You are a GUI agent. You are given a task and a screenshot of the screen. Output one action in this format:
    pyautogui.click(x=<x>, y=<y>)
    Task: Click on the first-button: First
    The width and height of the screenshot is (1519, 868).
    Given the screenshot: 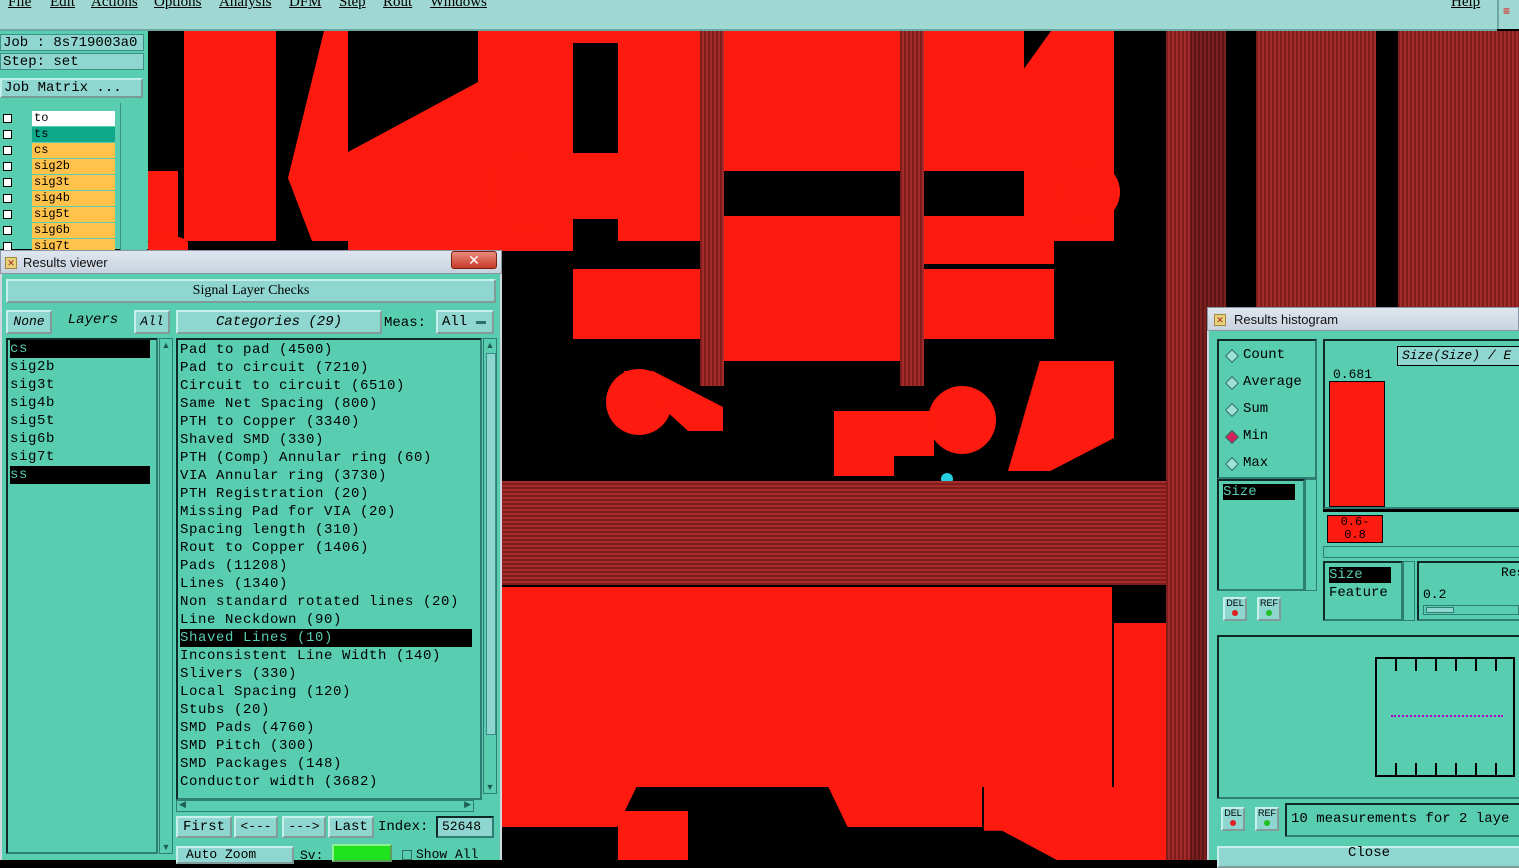 What is the action you would take?
    pyautogui.click(x=204, y=827)
    